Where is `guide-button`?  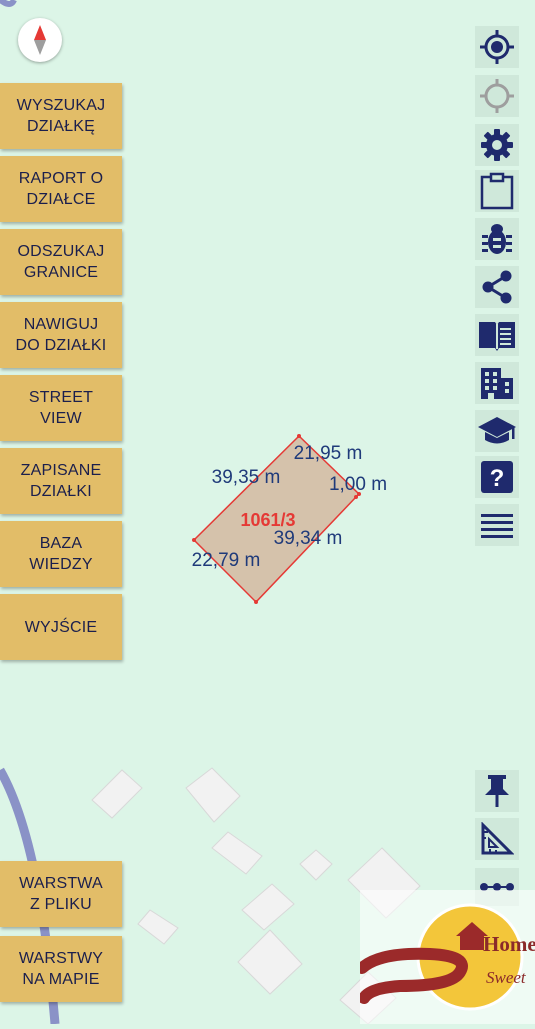
guide-button is located at coordinates (497, 335).